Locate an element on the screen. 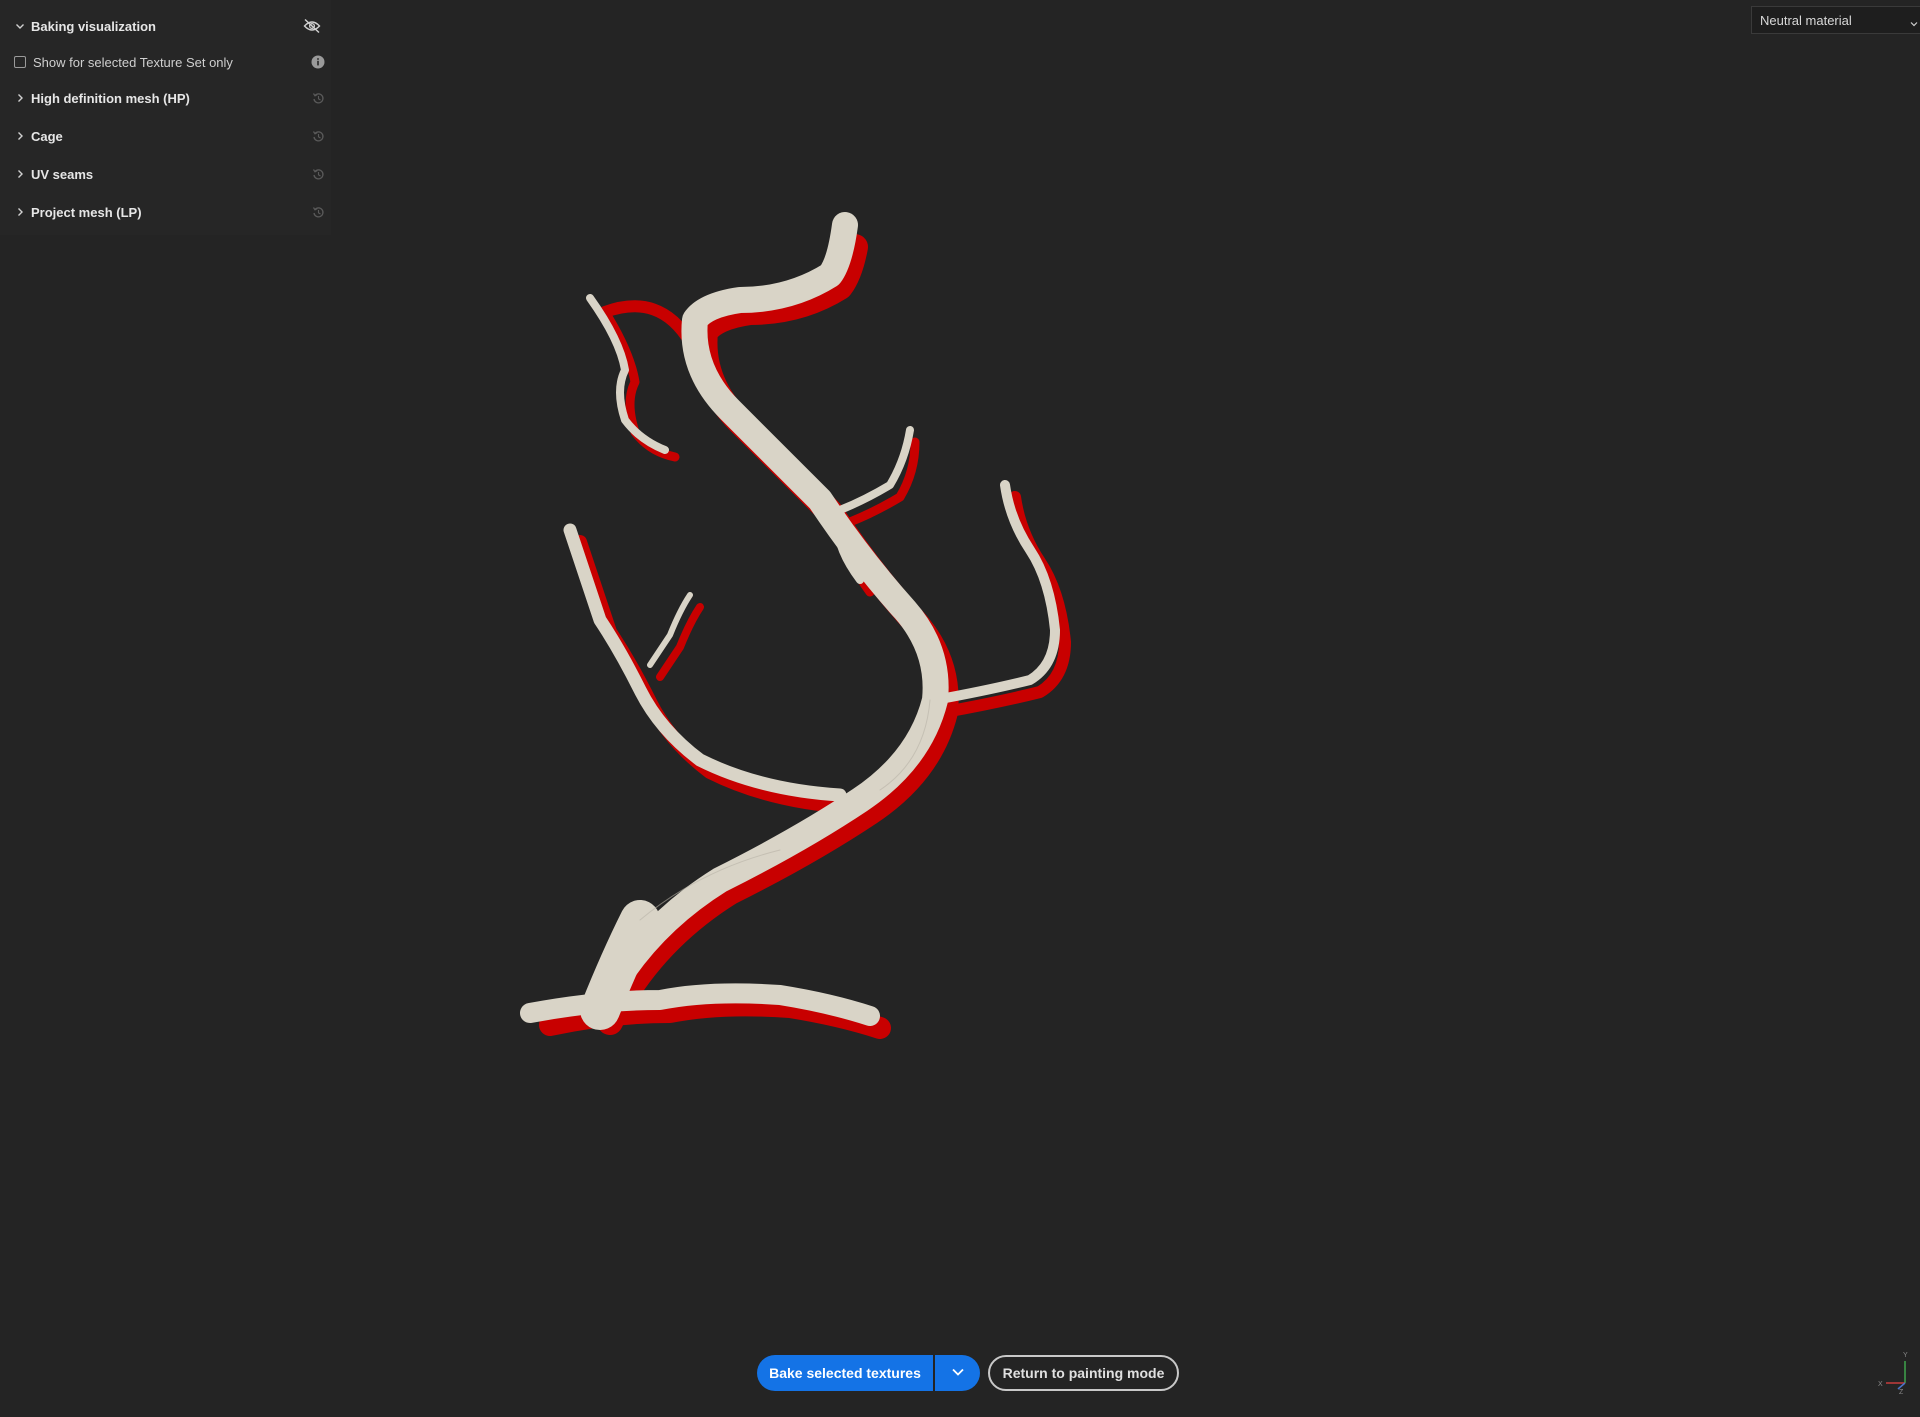 Image resolution: width=1920 pixels, height=1417 pixels. axis-z-label: Z is located at coordinates (1901, 1392).